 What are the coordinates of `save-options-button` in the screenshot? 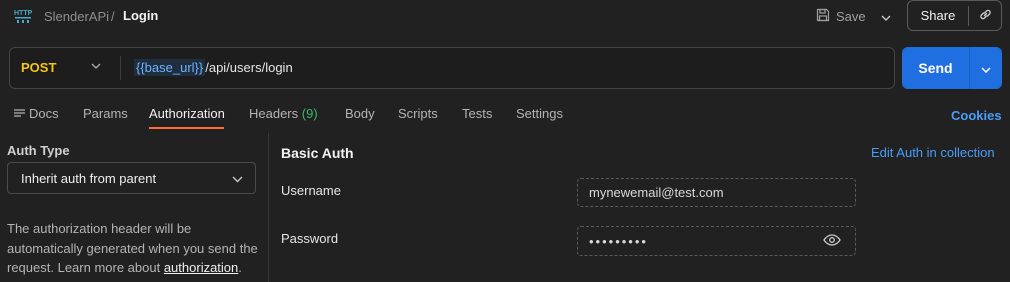 It's located at (886, 16).